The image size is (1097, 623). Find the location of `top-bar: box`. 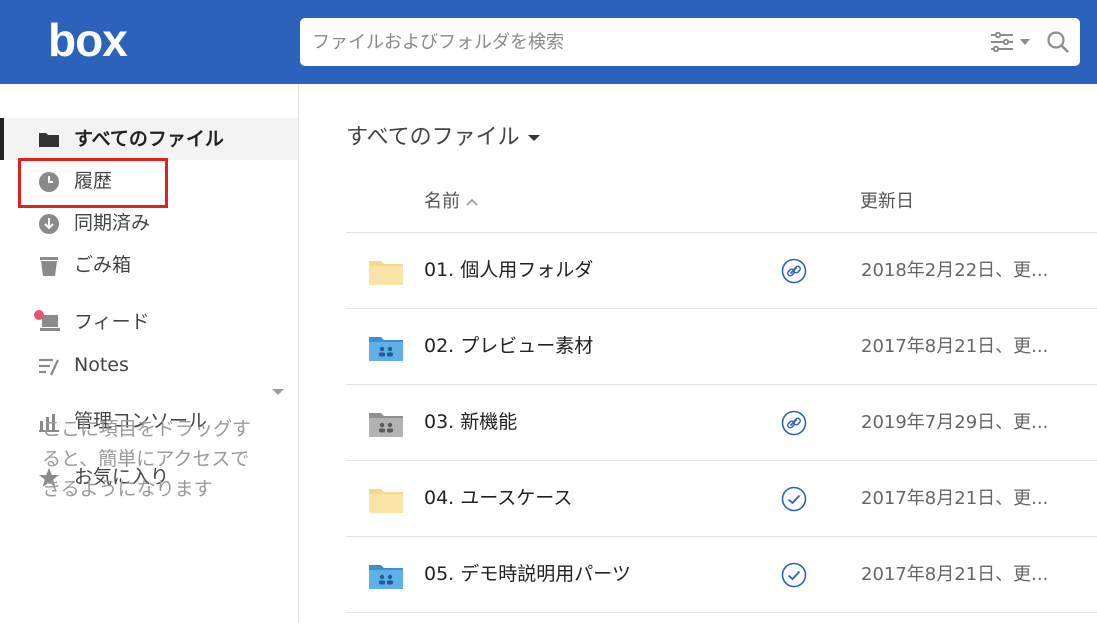

top-bar: box is located at coordinates (548, 42).